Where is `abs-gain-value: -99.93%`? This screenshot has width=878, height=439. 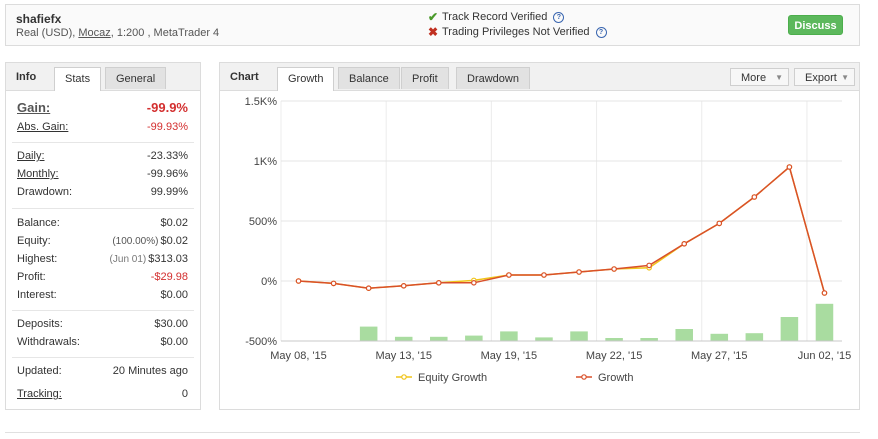 abs-gain-value: -99.93% is located at coordinates (167, 127).